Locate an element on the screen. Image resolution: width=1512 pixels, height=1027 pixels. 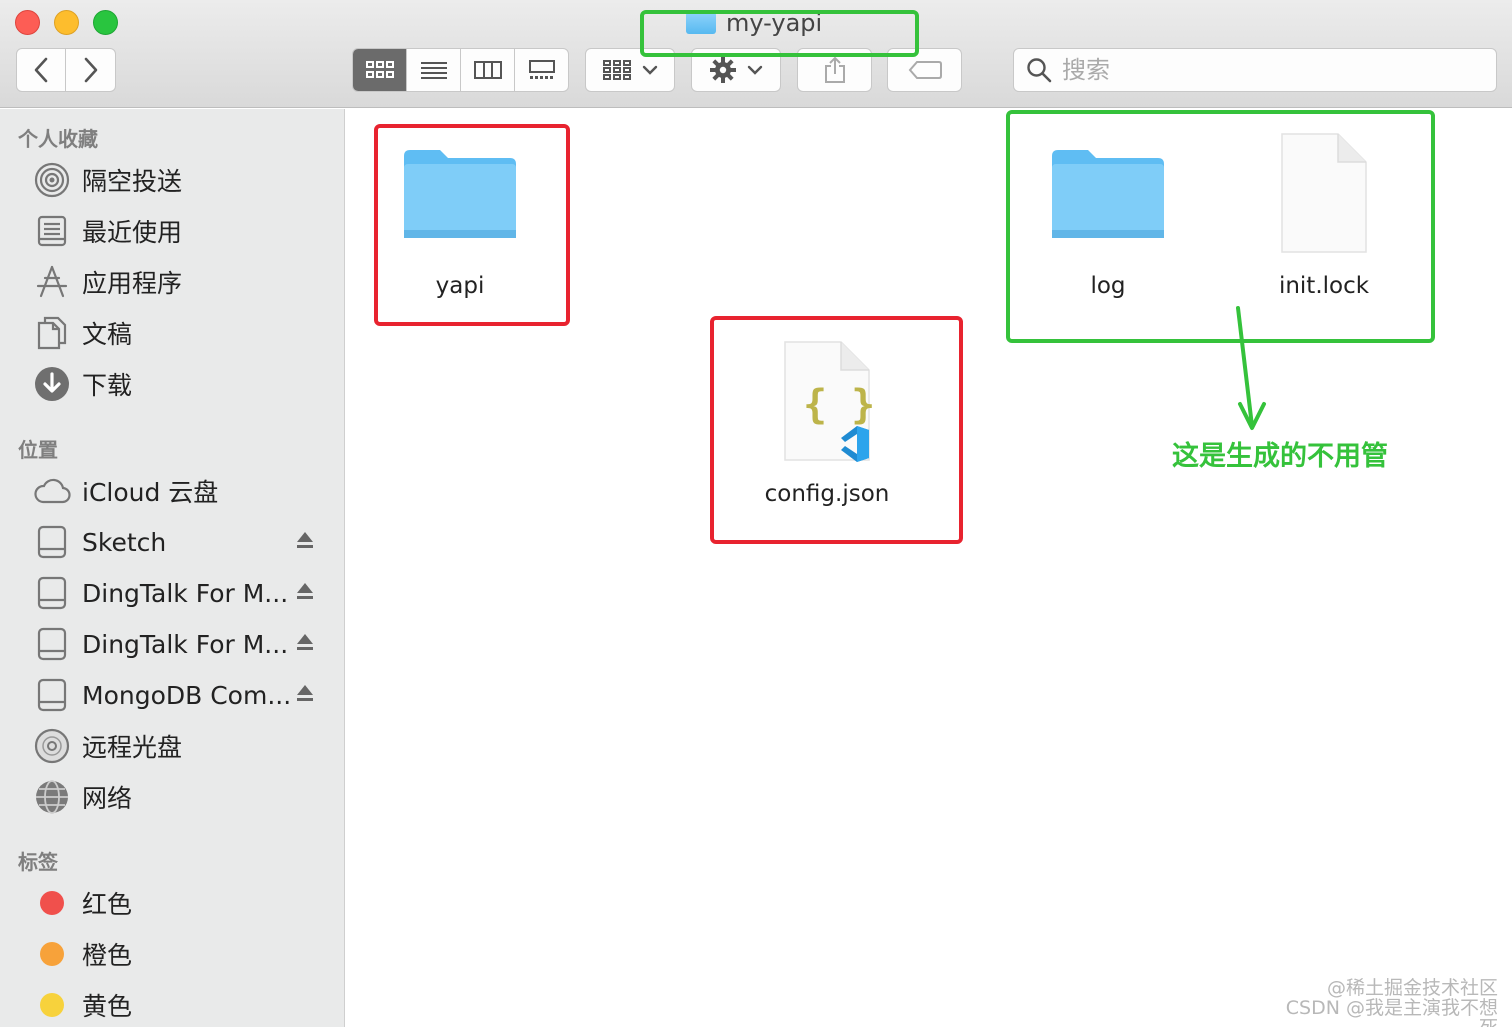
sidebar-item-label: 隔空投送 is located at coordinates (132, 181).